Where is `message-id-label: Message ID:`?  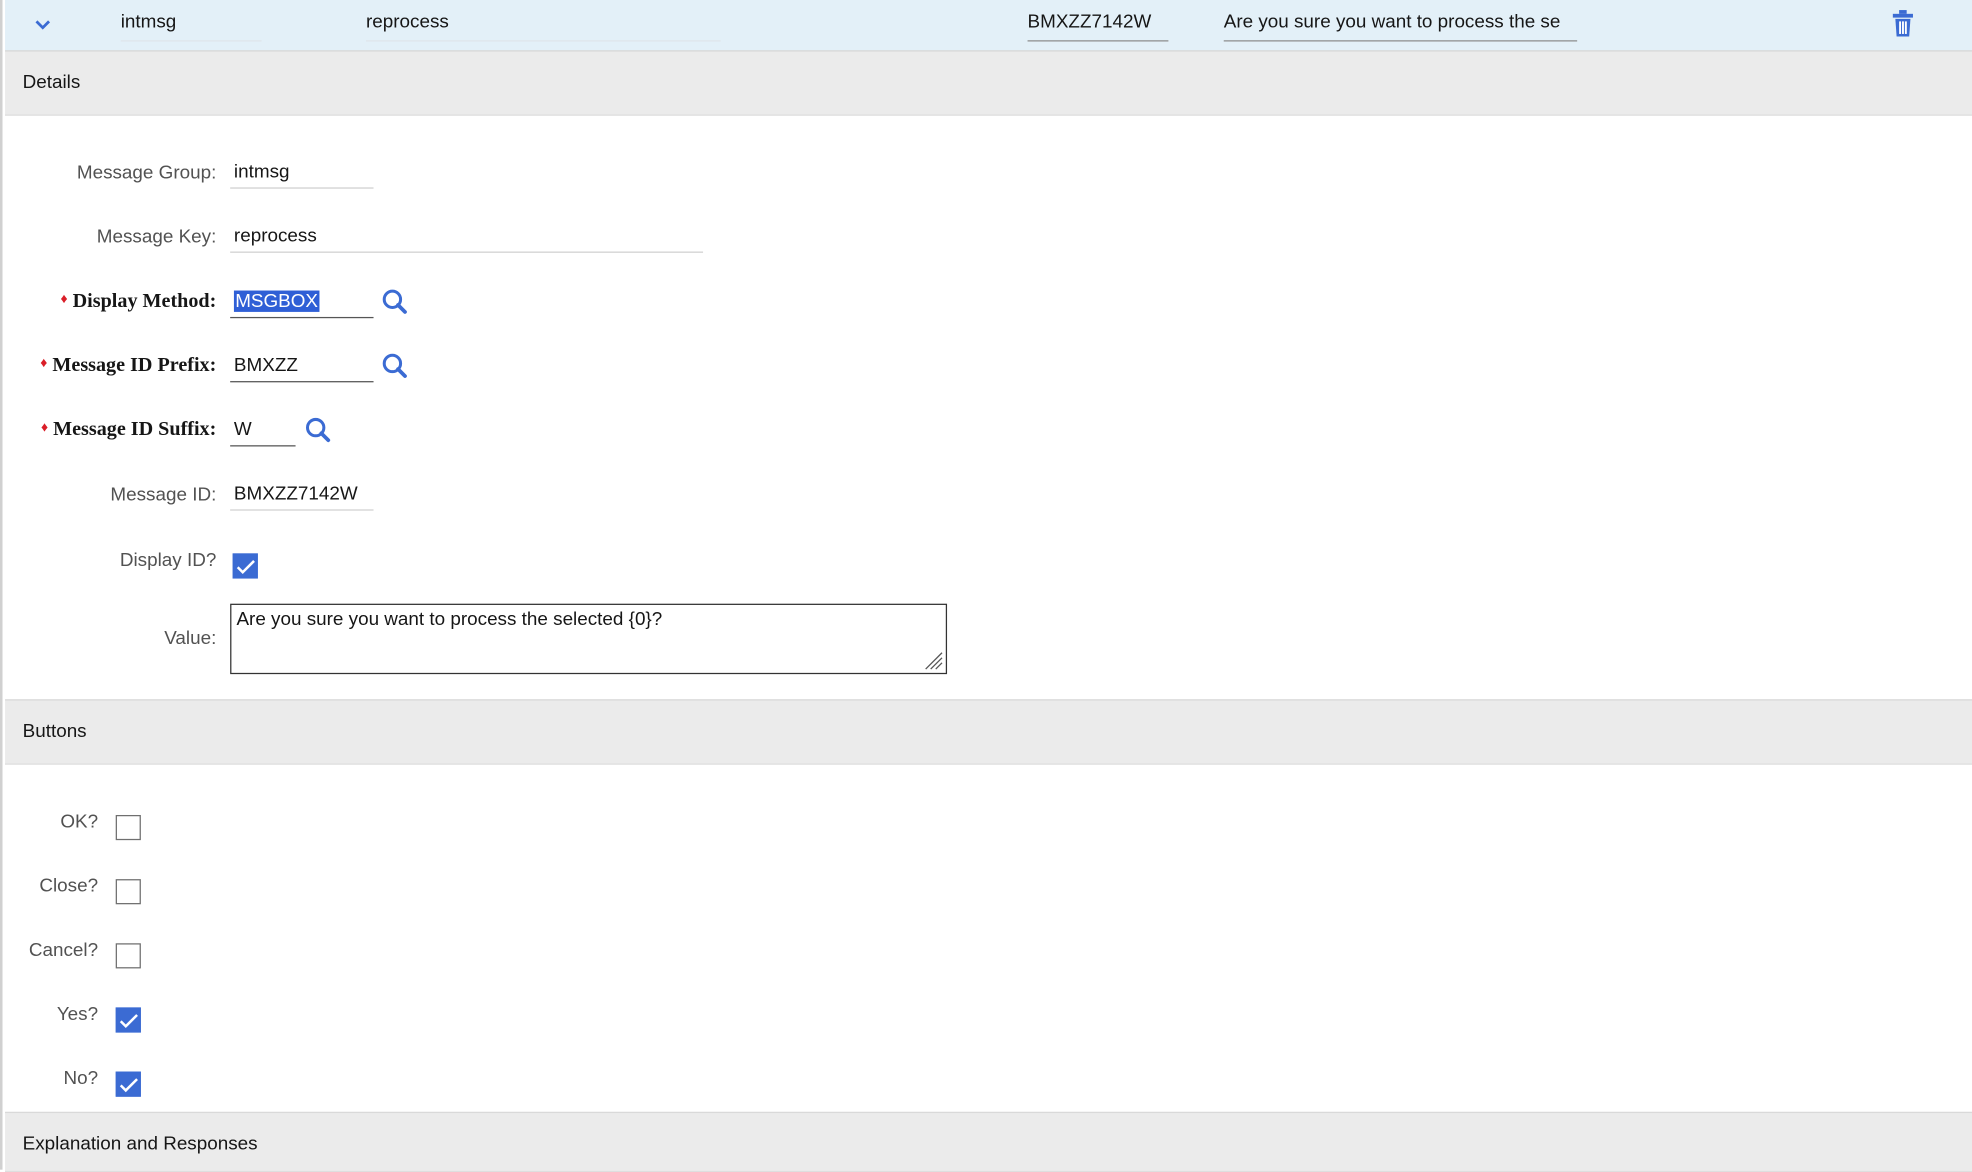
message-id-label: Message ID: is located at coordinates (163, 495).